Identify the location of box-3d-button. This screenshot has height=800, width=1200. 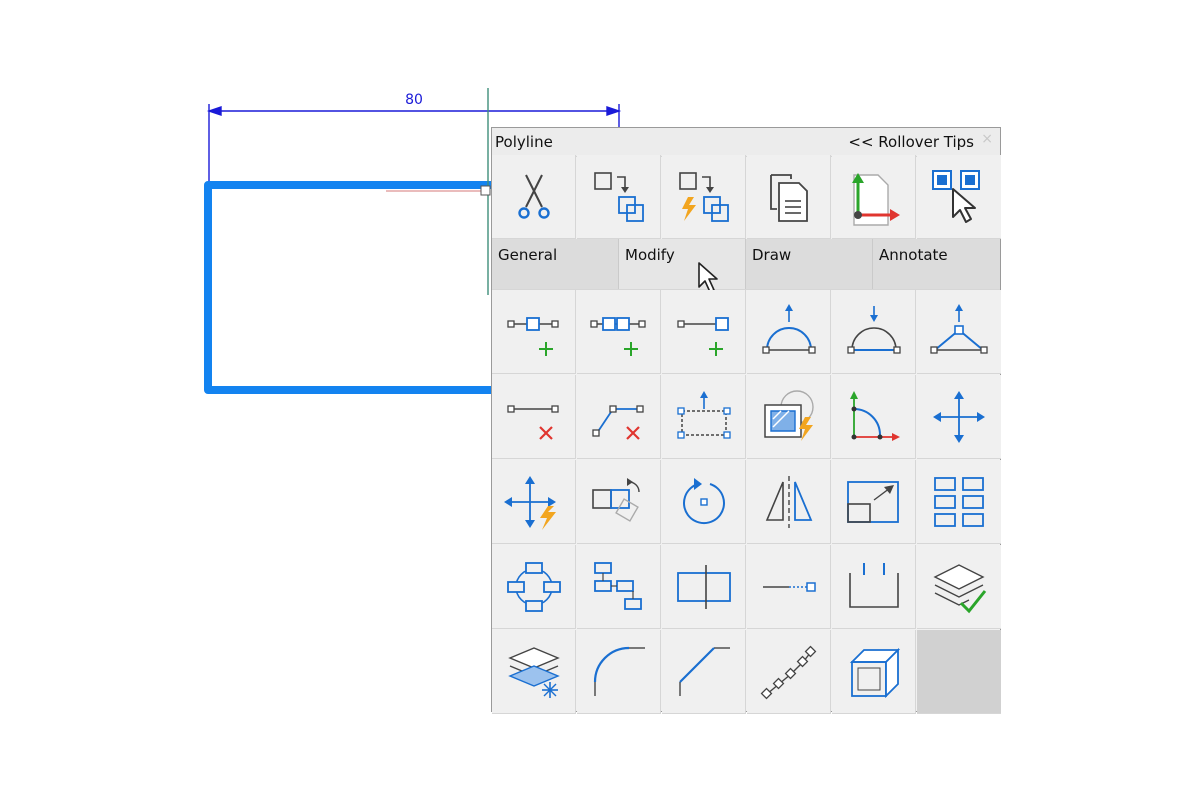
(874, 672).